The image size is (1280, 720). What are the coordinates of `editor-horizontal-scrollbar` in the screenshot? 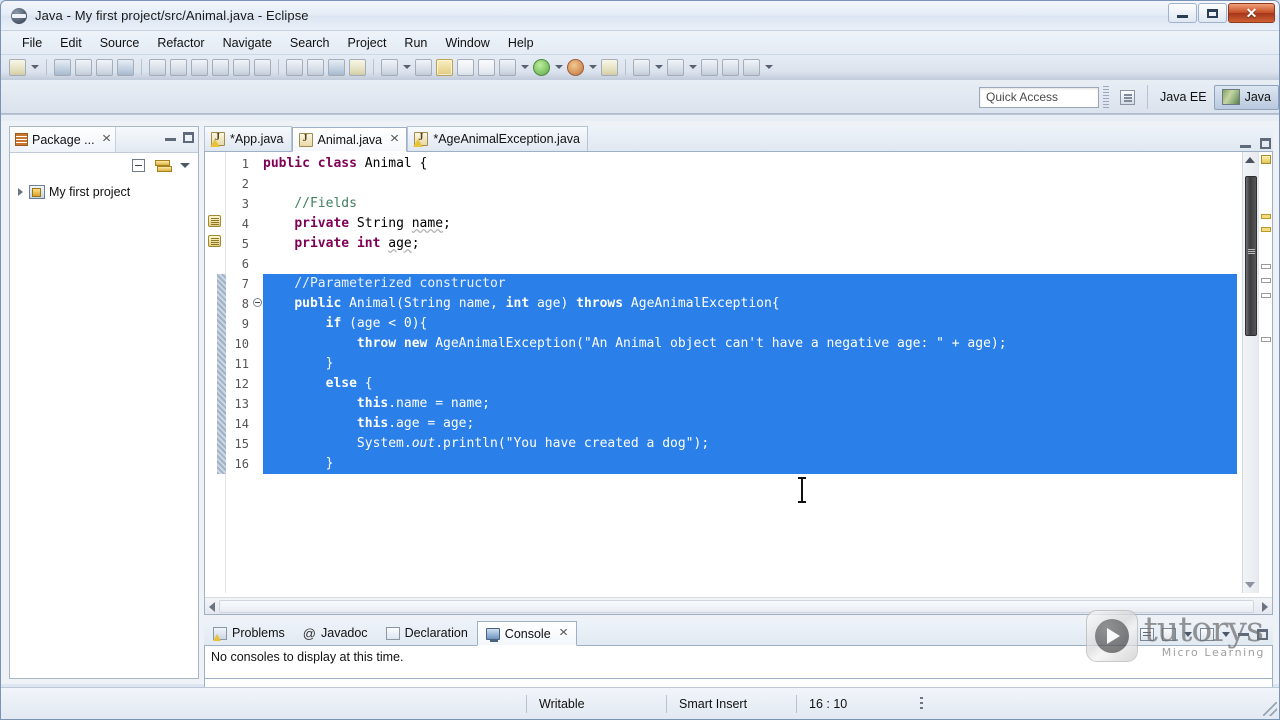 It's located at (738, 605).